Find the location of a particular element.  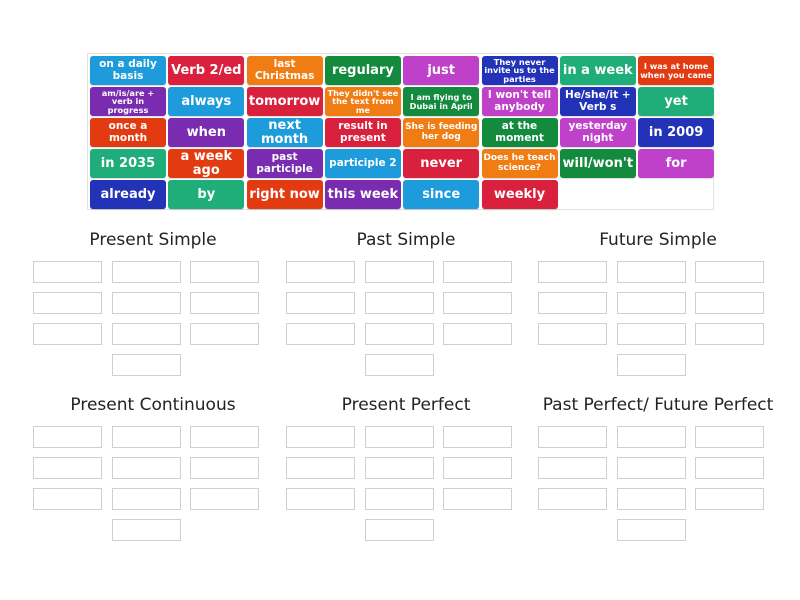

word-tile: in a week is located at coordinates (597, 70).